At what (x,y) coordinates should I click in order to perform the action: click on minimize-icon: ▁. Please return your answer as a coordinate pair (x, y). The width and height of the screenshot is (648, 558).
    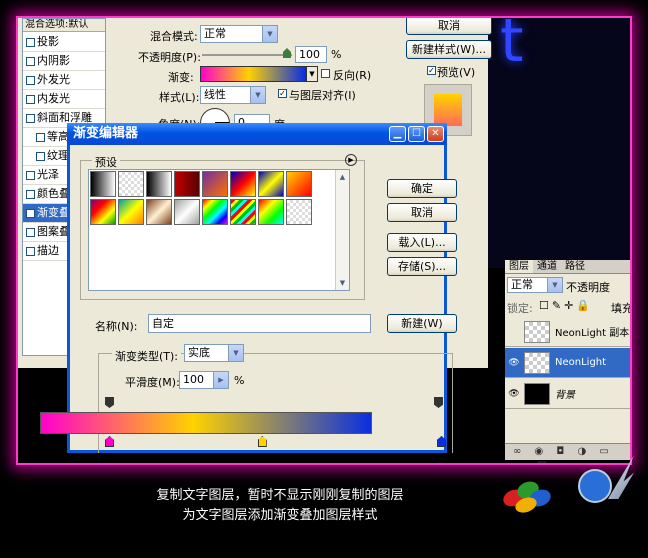
    Looking at the image, I should click on (397, 134).